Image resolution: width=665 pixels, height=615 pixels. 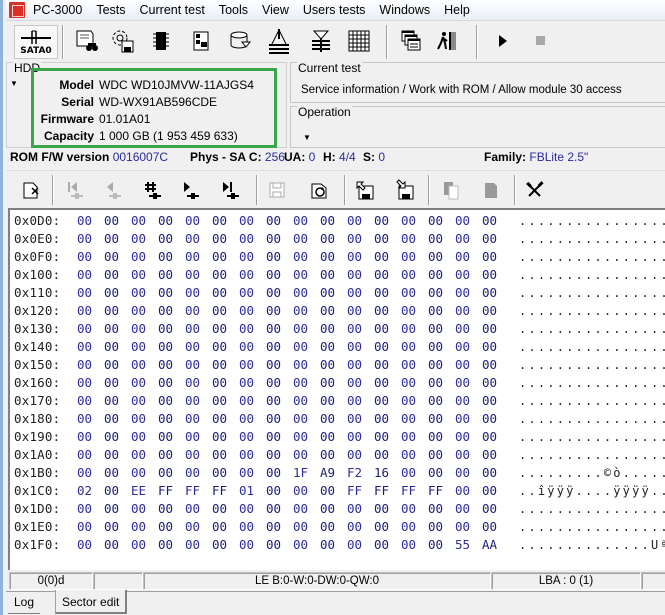 I want to click on menu-tests: Tests, so click(x=110, y=10).